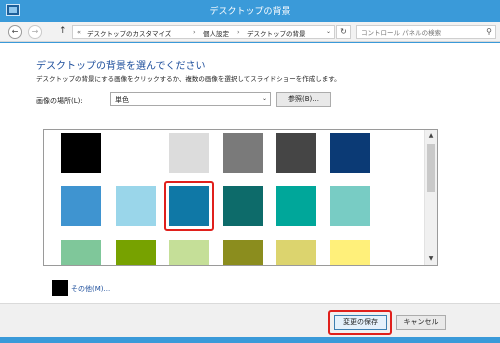  I want to click on other-color-swatch, so click(60, 288).